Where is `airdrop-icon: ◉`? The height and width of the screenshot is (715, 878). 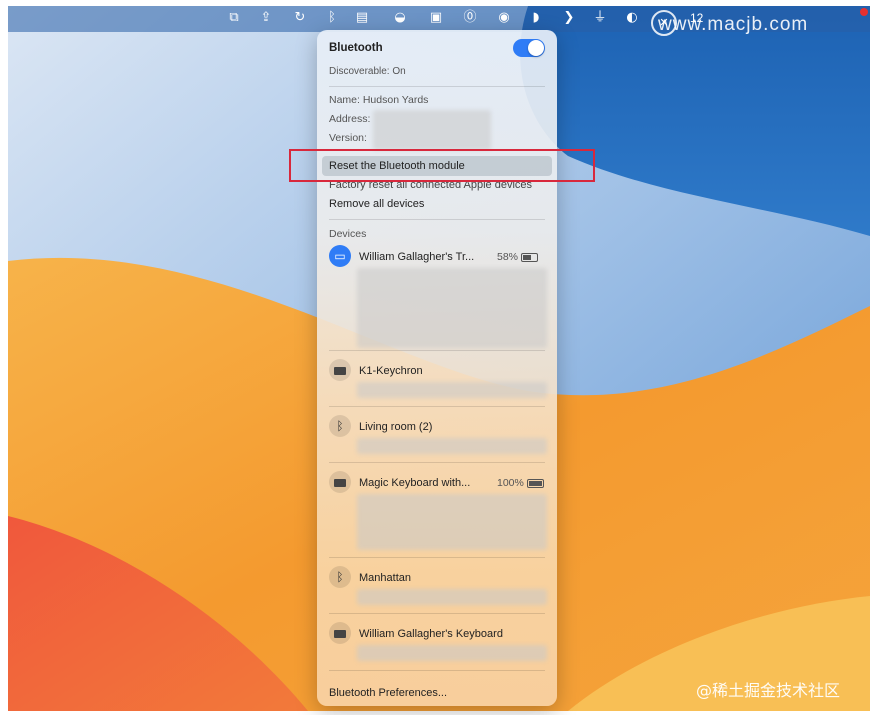
airdrop-icon: ◉ is located at coordinates (504, 18).